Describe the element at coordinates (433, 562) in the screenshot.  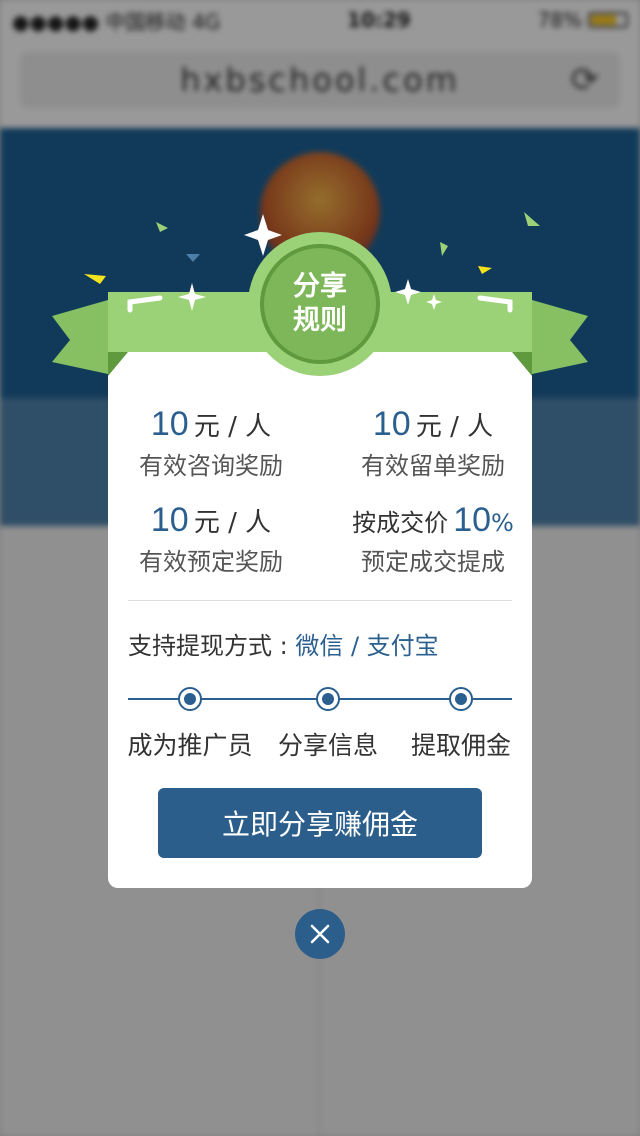
I see `reward-desc: 预定成交提成` at that location.